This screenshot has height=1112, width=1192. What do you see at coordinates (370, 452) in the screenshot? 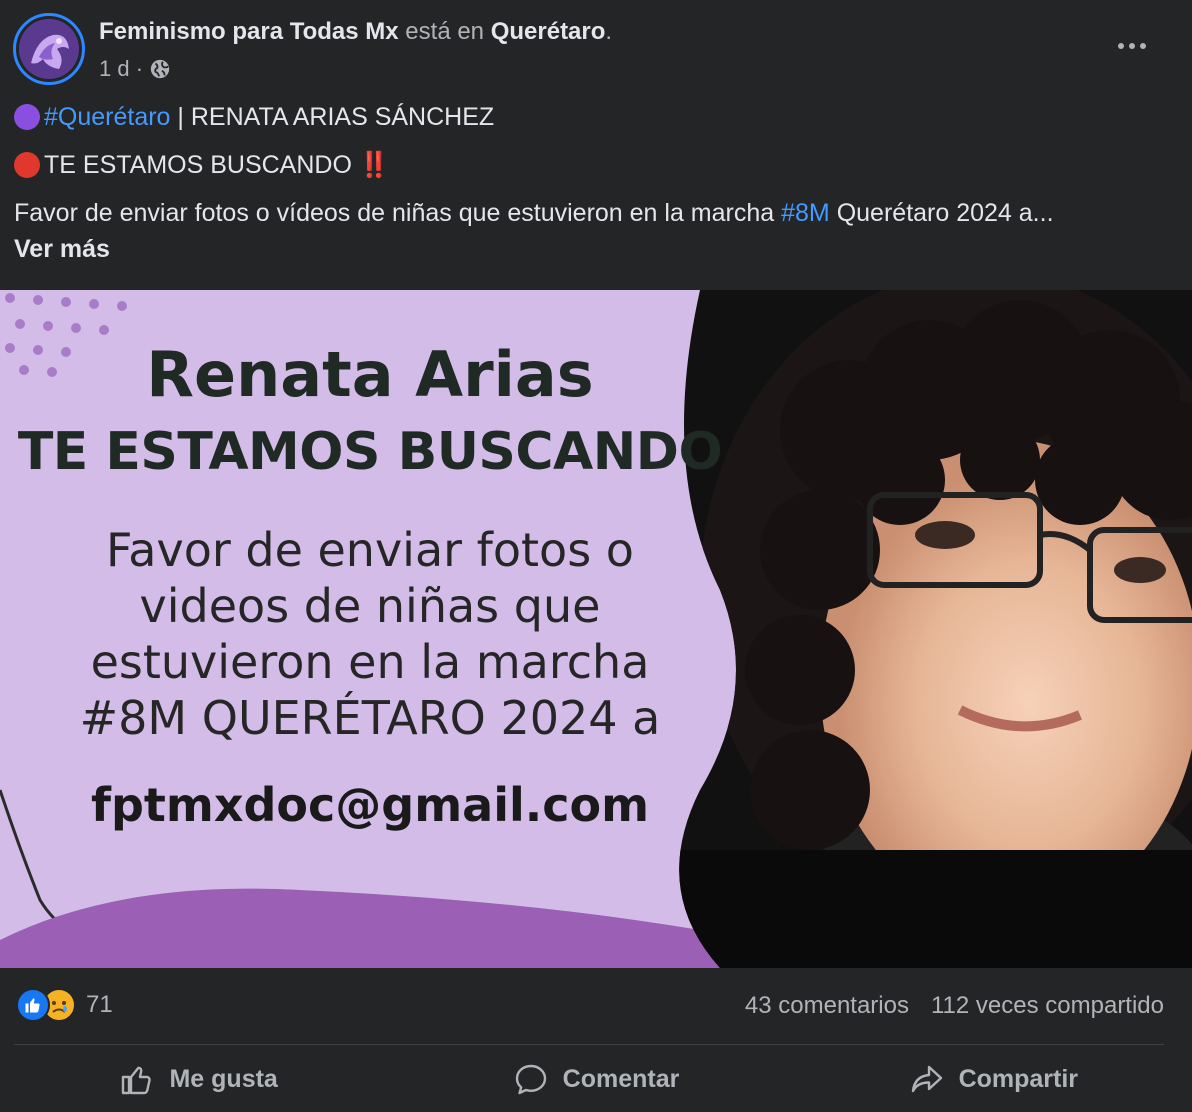
I see `image-subtitle: TE ESTAMOS BUSCANDO` at bounding box center [370, 452].